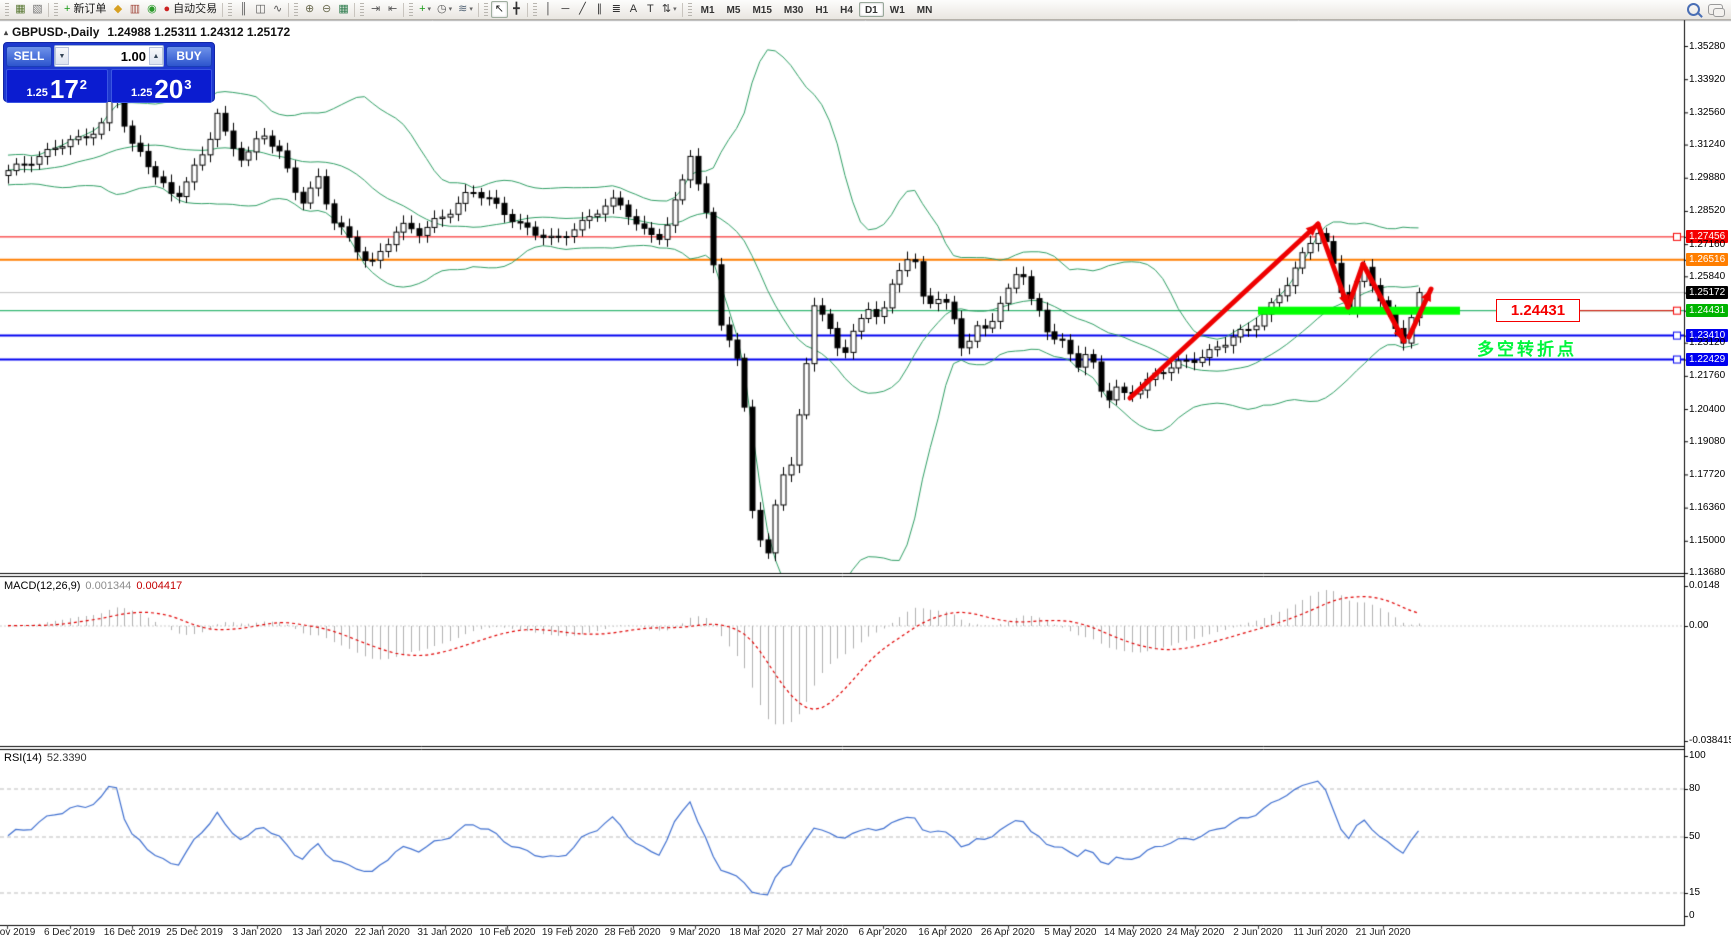 This screenshot has width=1731, height=939. Describe the element at coordinates (156, 56) in the screenshot. I see `volume-increase-button: ▲` at that location.